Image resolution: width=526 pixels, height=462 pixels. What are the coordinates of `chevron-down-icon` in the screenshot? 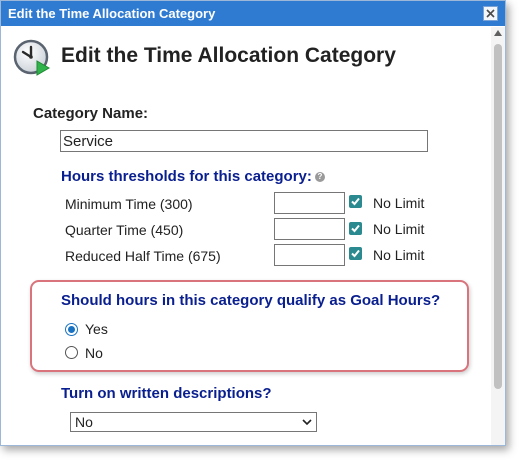 It's located at (307, 422).